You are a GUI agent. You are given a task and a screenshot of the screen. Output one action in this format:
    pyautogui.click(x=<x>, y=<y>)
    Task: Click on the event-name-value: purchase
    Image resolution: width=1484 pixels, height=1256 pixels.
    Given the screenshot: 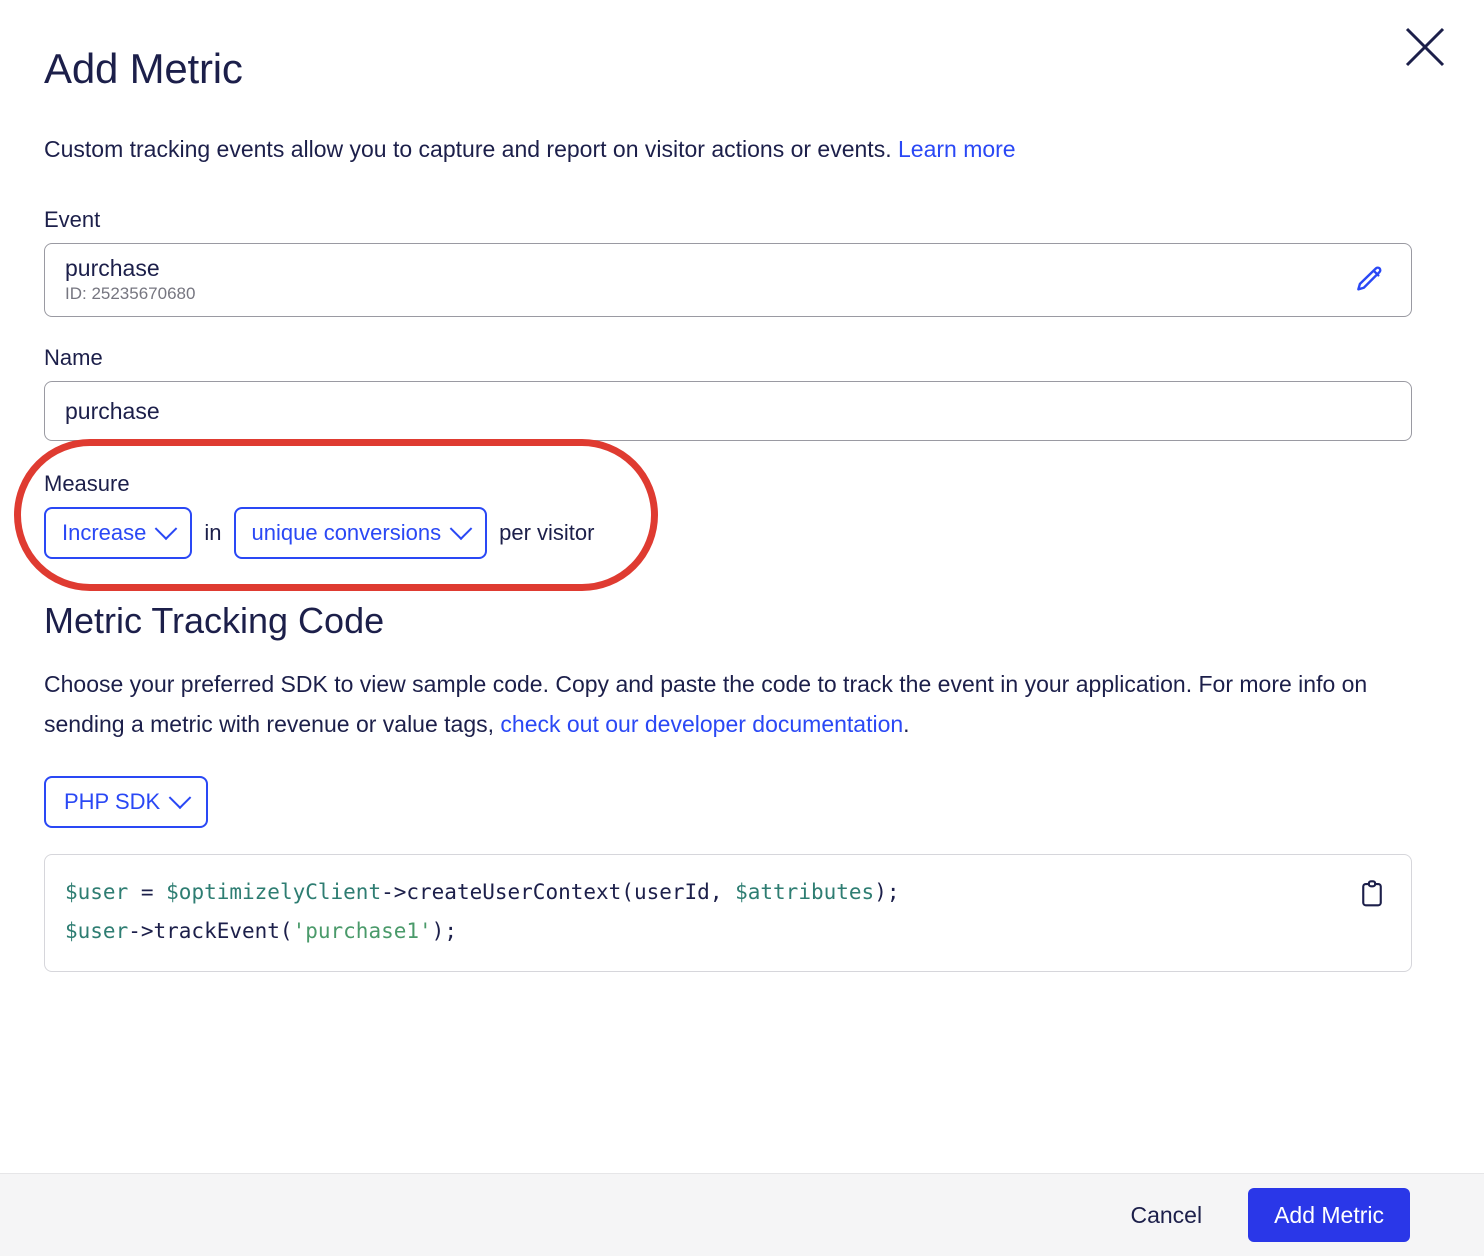 What is the action you would take?
    pyautogui.click(x=112, y=267)
    